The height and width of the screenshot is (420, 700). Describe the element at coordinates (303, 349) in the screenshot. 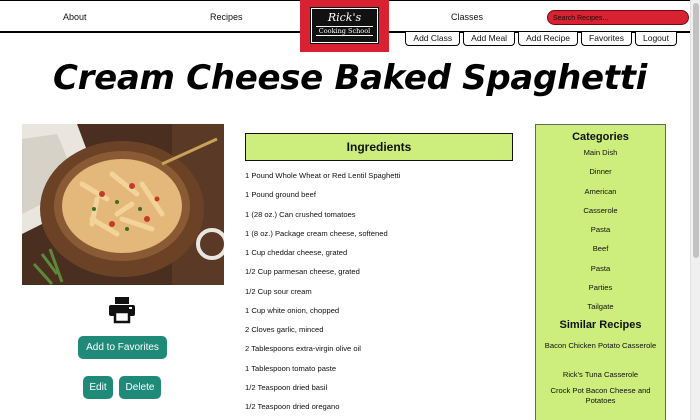

I see `ingredient-item: 2 Tablespoons extra-virgin olive oil` at that location.